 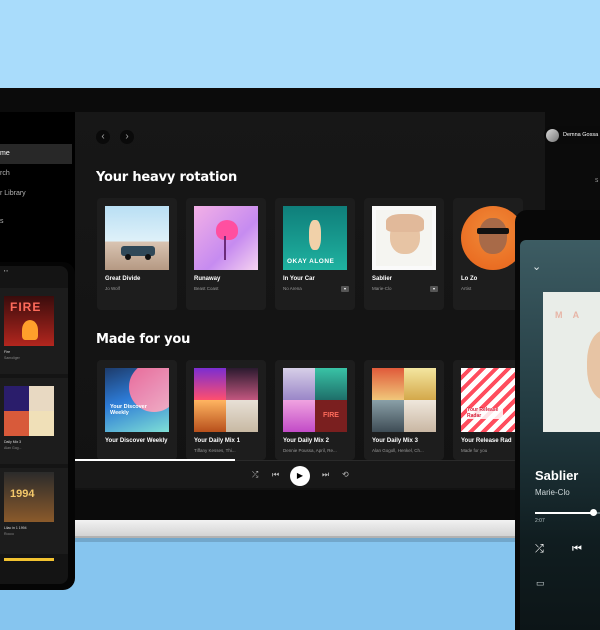 What do you see at coordinates (489, 254) in the screenshot?
I see `album-card-lo-zo: Lo Zo Artist` at bounding box center [489, 254].